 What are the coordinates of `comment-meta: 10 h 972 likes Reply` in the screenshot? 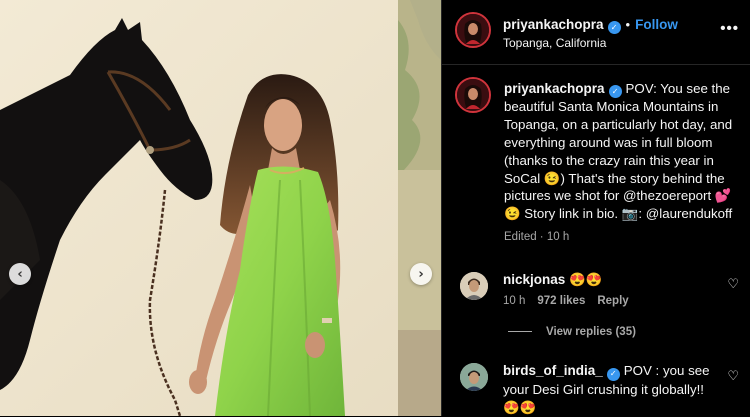 It's located at (566, 301).